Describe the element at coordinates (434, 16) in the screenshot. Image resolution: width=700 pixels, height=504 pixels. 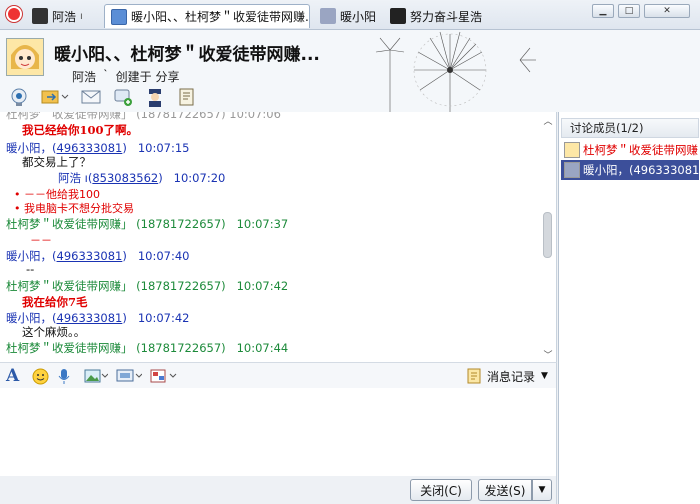
I see `tab-nulifendou: 努力奋斗星浩` at that location.